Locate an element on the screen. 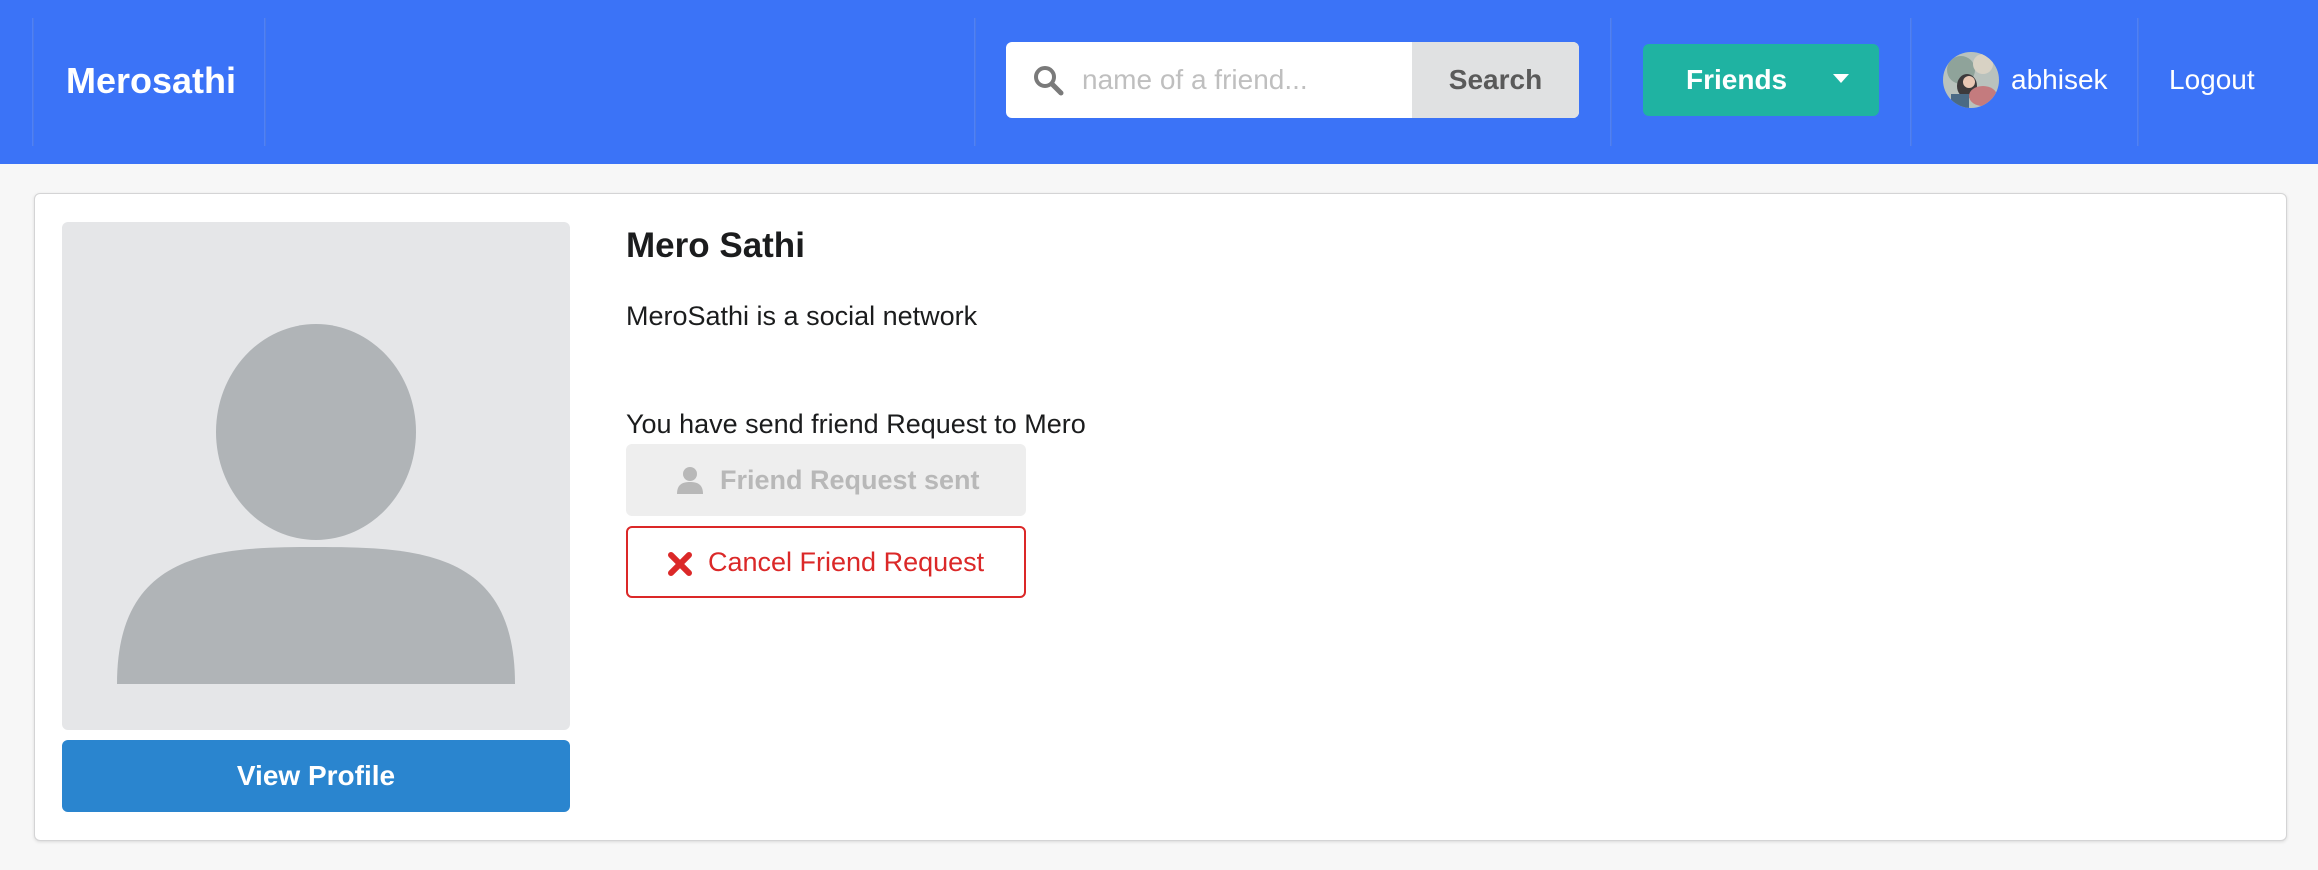 This screenshot has height=870, width=2318. logout-link: Logout is located at coordinates (2212, 80).